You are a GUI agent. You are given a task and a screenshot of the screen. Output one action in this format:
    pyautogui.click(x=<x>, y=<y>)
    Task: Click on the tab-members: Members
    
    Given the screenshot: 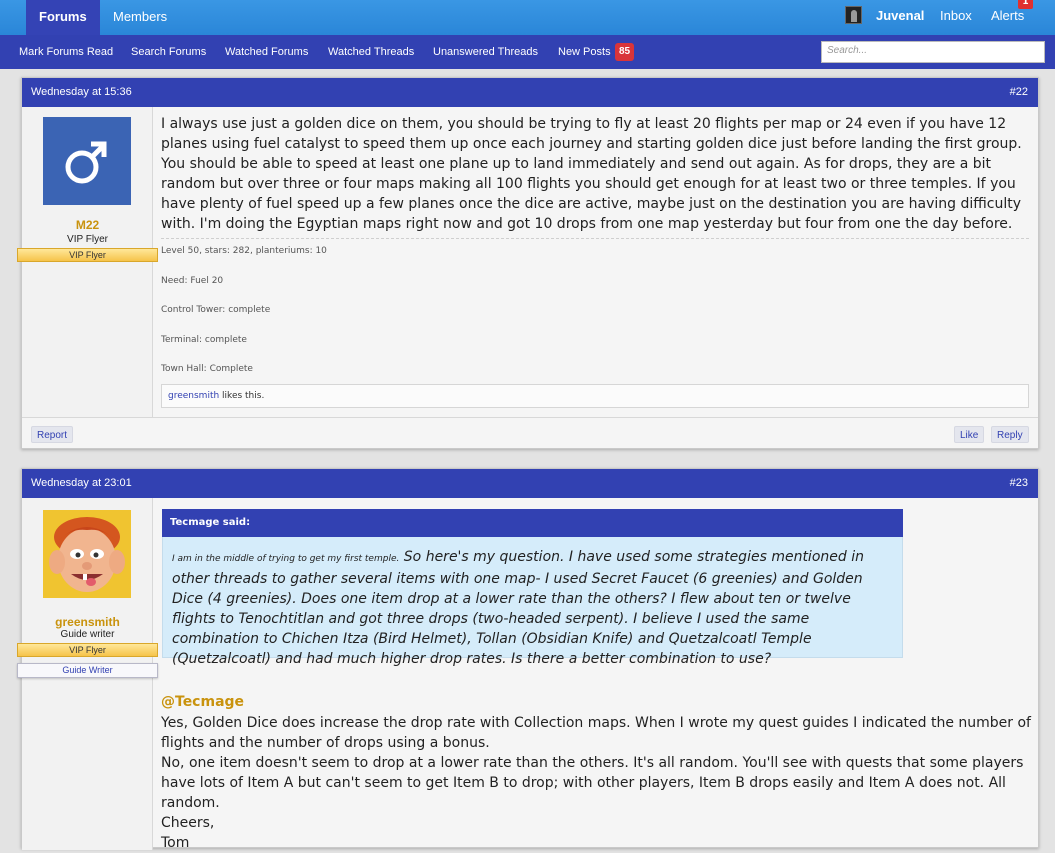 What is the action you would take?
    pyautogui.click(x=140, y=17)
    